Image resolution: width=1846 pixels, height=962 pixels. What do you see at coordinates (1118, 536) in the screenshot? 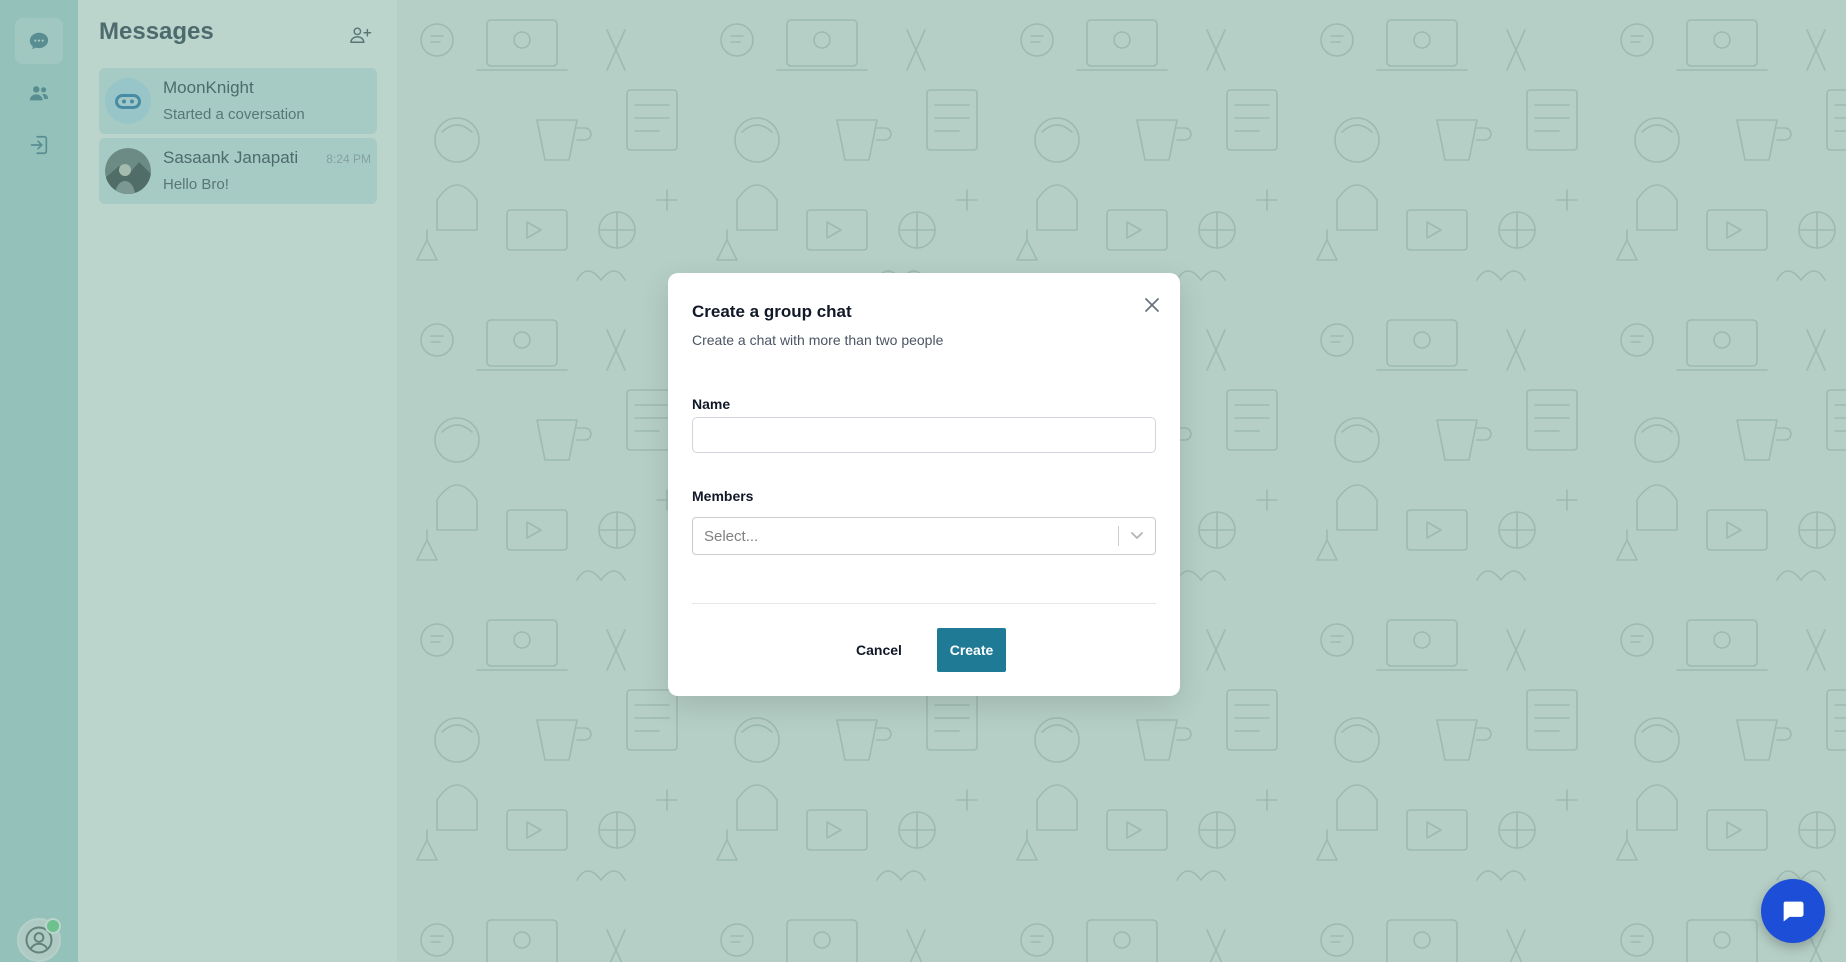
I see `select-separator` at bounding box center [1118, 536].